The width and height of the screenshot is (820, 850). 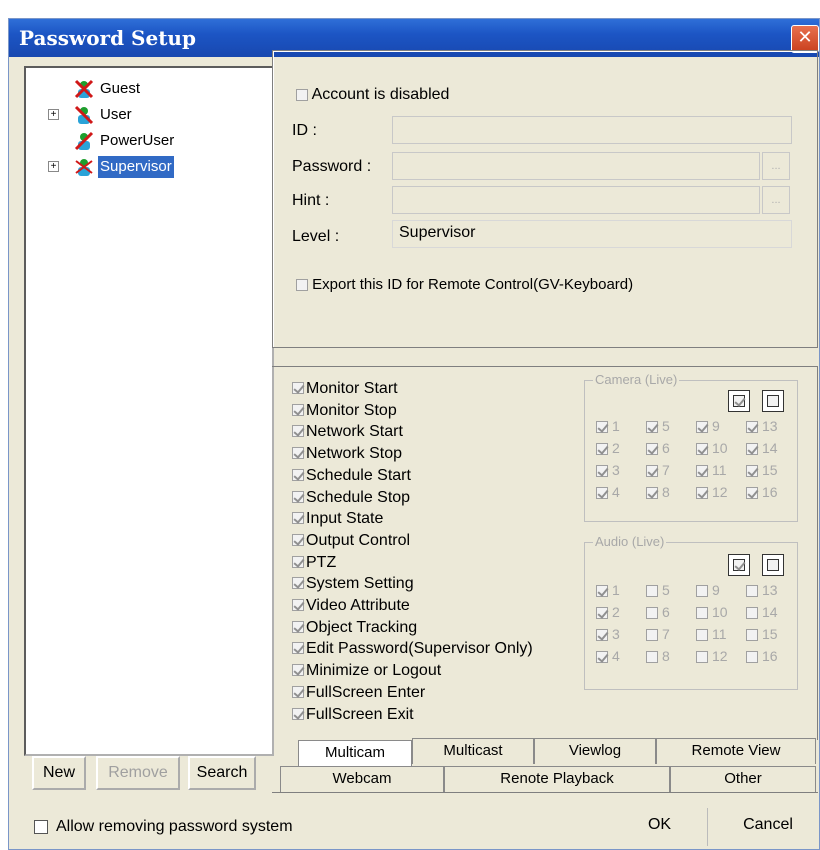 What do you see at coordinates (805, 39) in the screenshot?
I see `close-icon: ✕` at bounding box center [805, 39].